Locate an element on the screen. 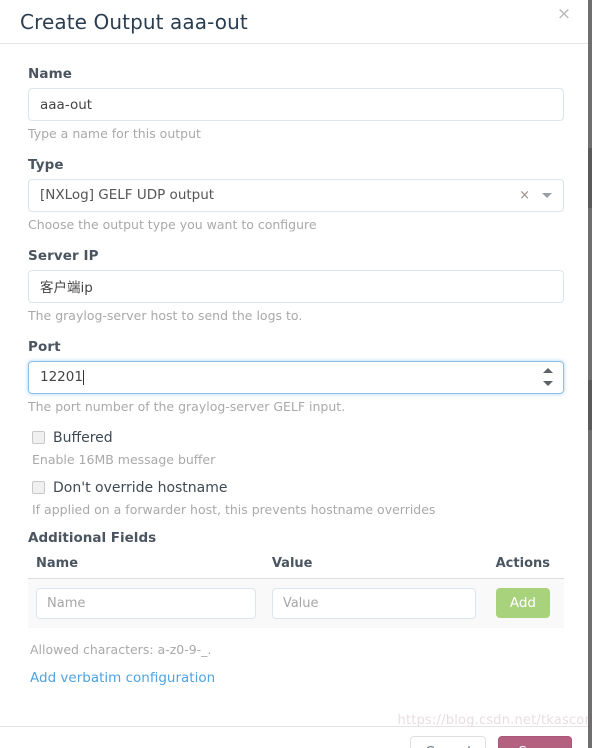  port-input: 12201 is located at coordinates (296, 377).